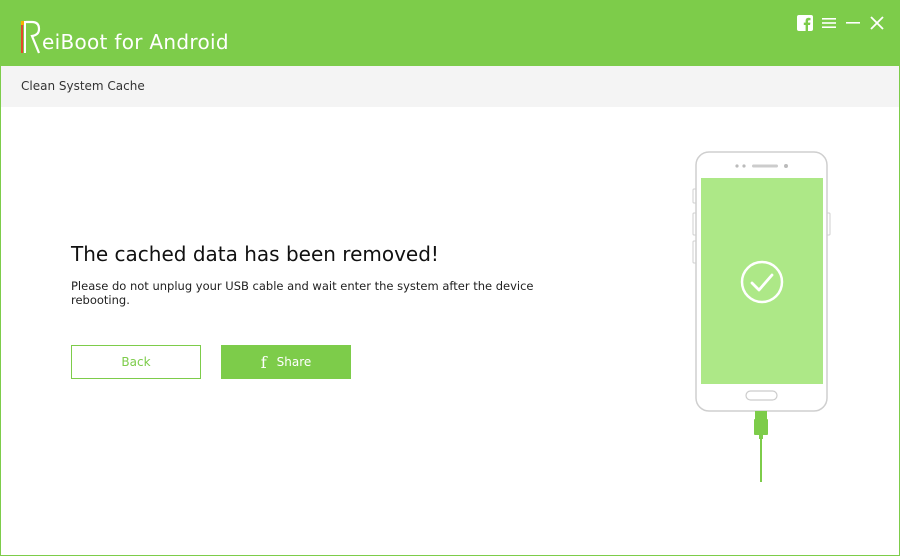  Describe the element at coordinates (763, 319) in the screenshot. I see `phone-illustration` at that location.